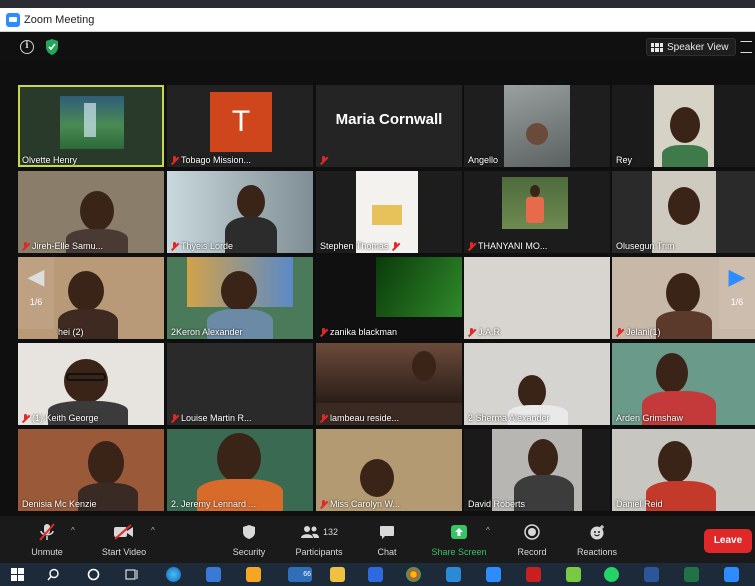 The image size is (755, 586). I want to click on search-icon, so click(53, 574).